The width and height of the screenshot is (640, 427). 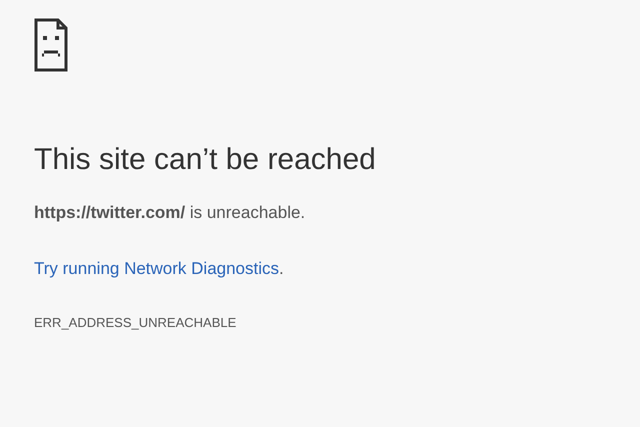 What do you see at coordinates (51, 45) in the screenshot?
I see `sad-page-icon` at bounding box center [51, 45].